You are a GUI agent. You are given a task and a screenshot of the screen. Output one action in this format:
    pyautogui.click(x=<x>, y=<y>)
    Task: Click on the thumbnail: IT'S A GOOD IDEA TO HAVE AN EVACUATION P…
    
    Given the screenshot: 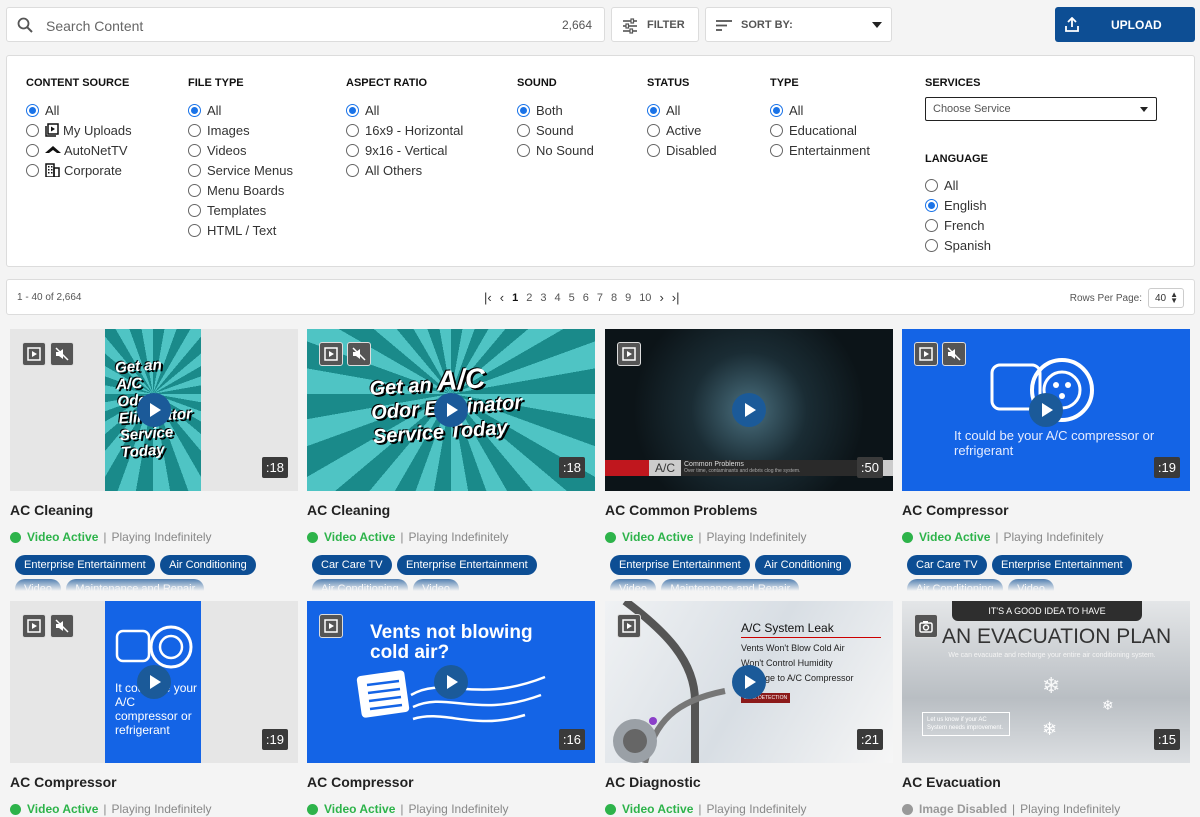 What is the action you would take?
    pyautogui.click(x=1046, y=682)
    